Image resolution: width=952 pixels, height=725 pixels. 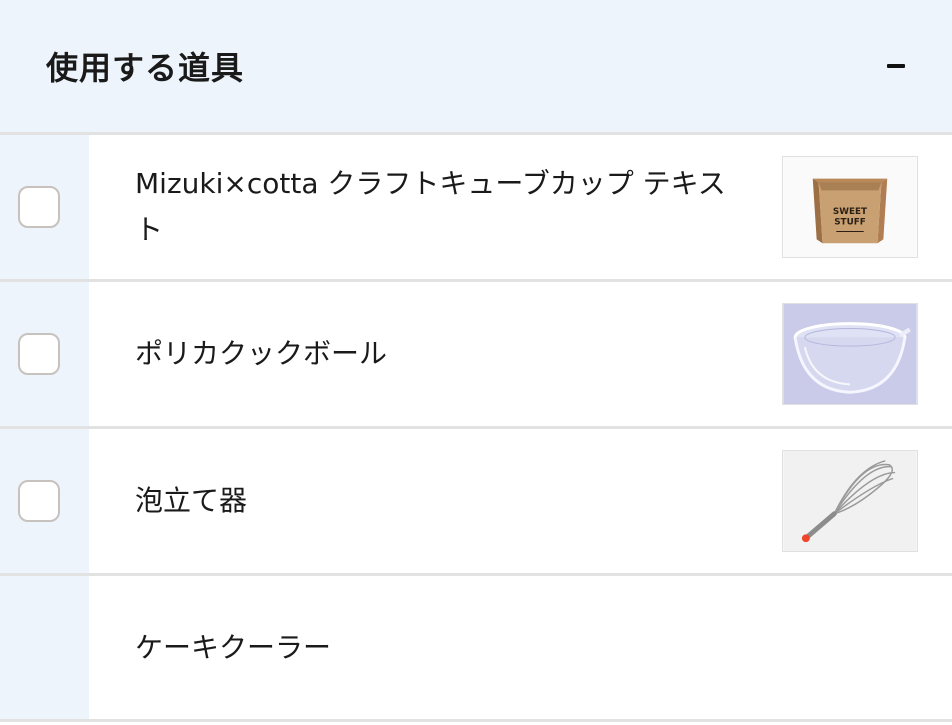 I want to click on item-name: Mizuki×cotta クラフトキューブカップ テキスト, so click(x=430, y=206).